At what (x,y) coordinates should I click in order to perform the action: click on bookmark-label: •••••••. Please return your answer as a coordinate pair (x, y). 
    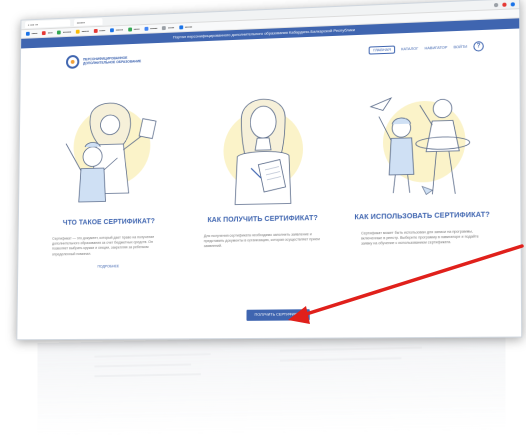
    Looking at the image, I should click on (67, 32).